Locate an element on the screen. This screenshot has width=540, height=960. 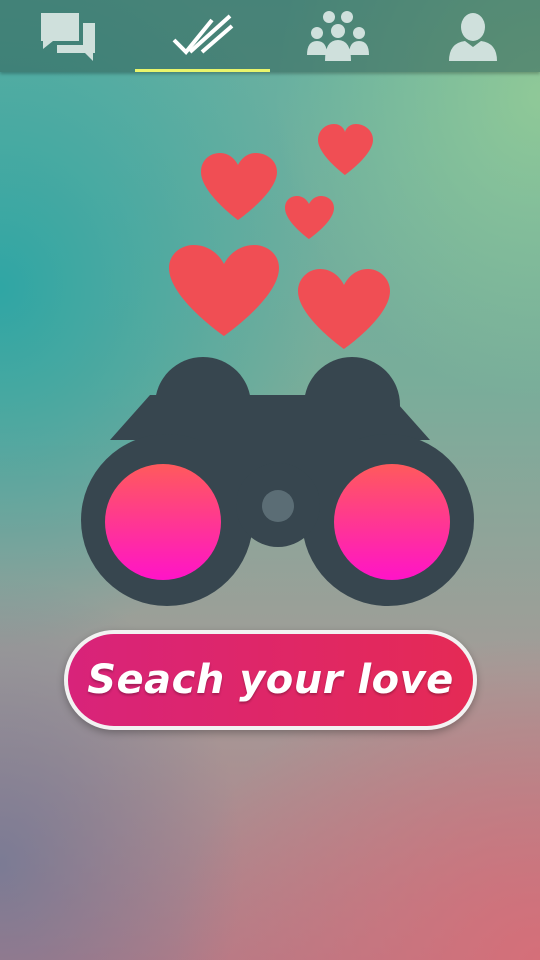
double-check-icon is located at coordinates (202, 34).